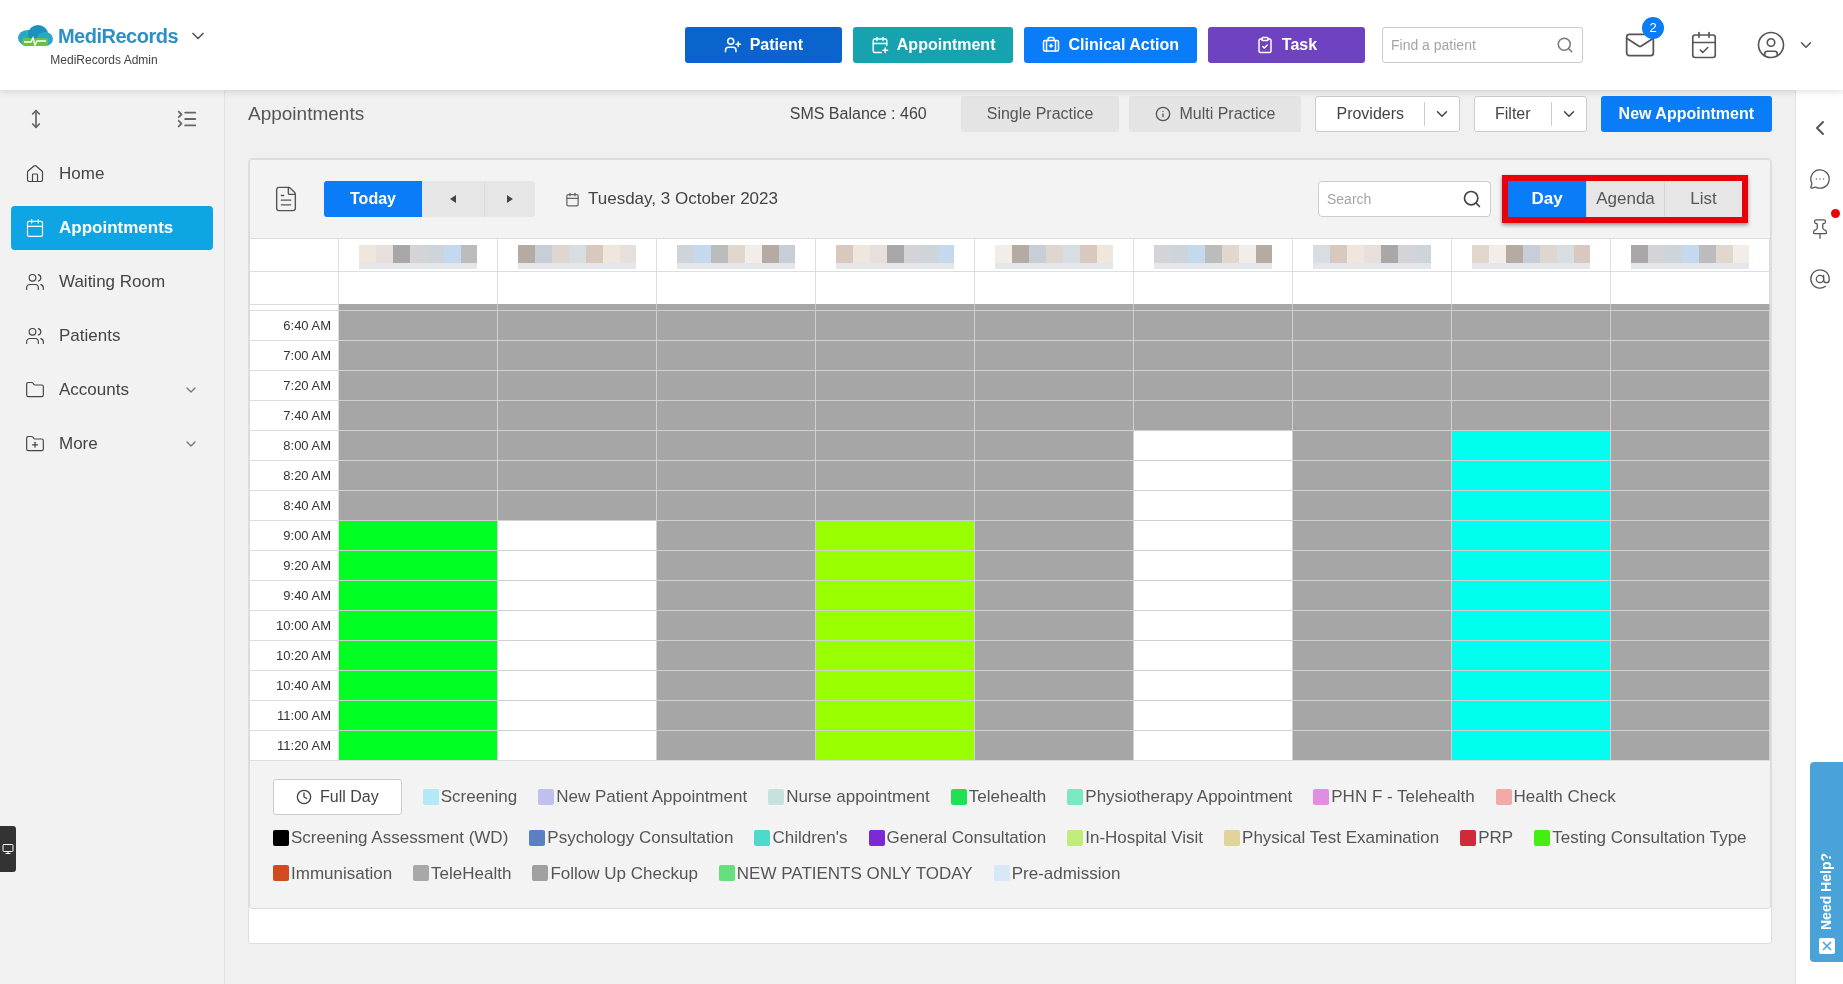  I want to click on side-widget-tab, so click(8, 849).